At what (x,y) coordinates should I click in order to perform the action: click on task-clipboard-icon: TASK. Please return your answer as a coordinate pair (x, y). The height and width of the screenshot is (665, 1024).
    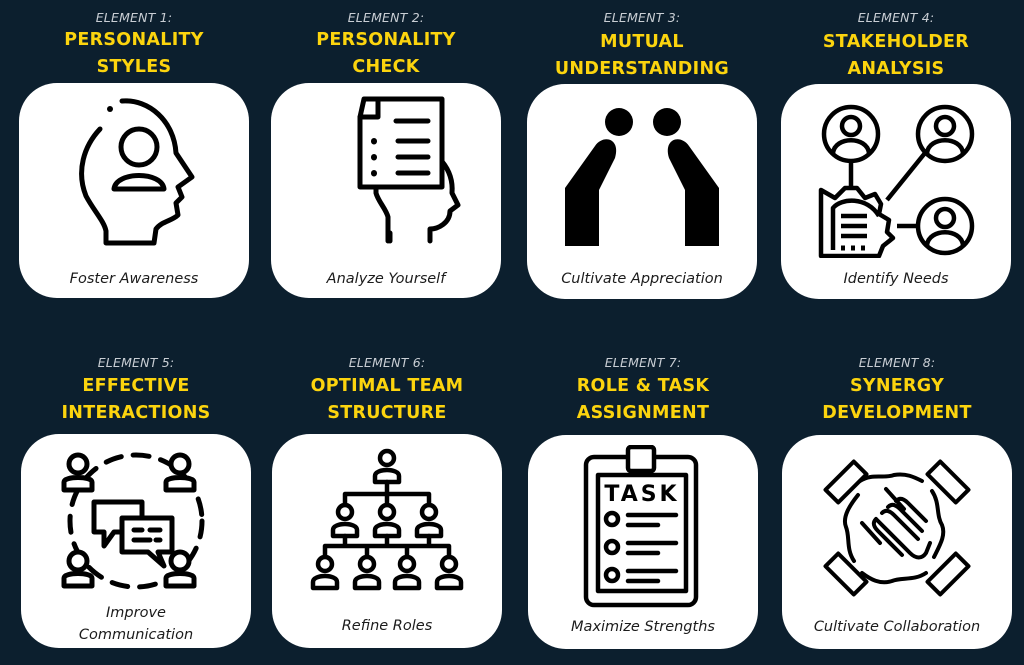
    Looking at the image, I should click on (641, 526).